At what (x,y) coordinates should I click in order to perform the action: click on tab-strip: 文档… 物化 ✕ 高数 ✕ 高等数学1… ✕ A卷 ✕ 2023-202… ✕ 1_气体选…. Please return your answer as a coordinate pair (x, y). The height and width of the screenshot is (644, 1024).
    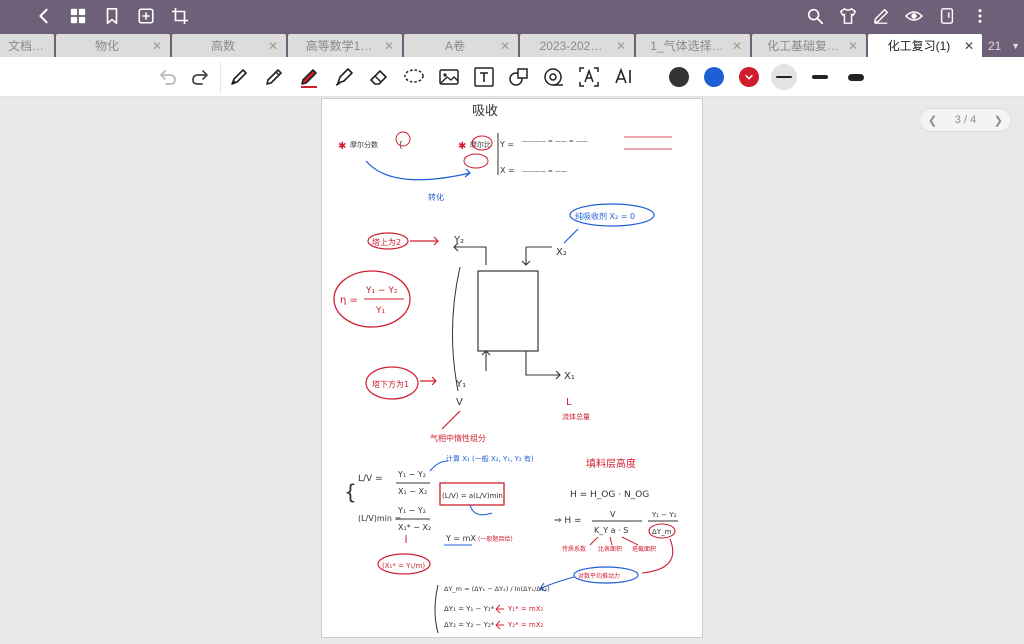
    Looking at the image, I should click on (512, 44).